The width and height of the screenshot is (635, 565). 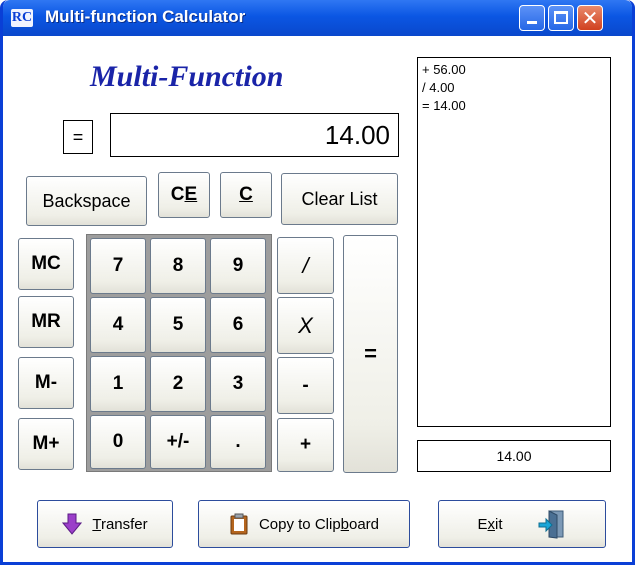 What do you see at coordinates (254, 135) in the screenshot?
I see `calculator-display: 14.00` at bounding box center [254, 135].